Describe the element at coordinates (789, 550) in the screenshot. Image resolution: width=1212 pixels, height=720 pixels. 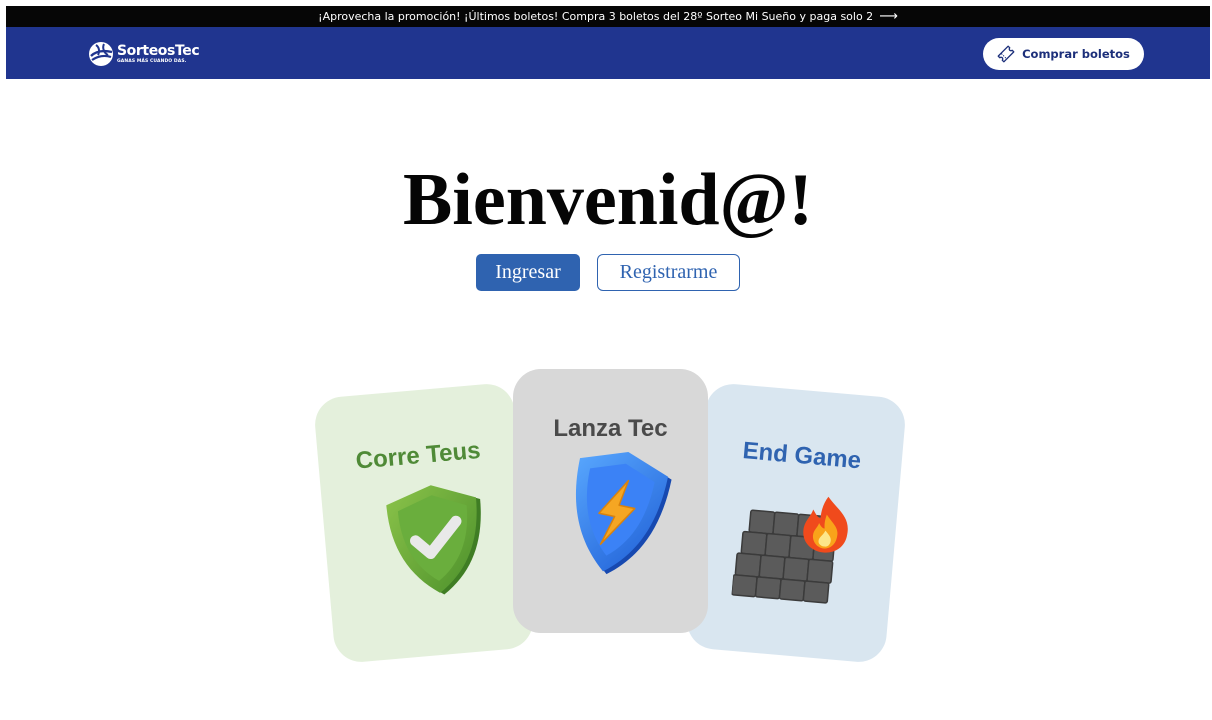
I see `firewall-icon` at that location.